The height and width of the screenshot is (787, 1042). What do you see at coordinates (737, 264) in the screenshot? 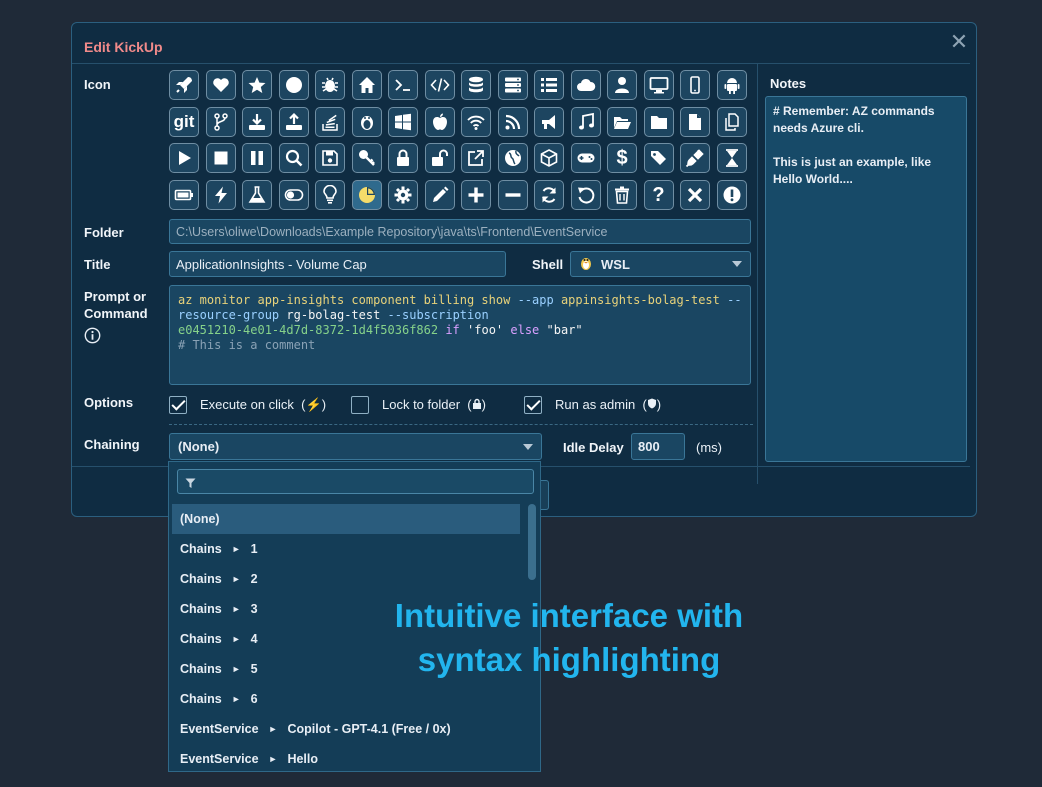
I see `chevron-down-icon` at bounding box center [737, 264].